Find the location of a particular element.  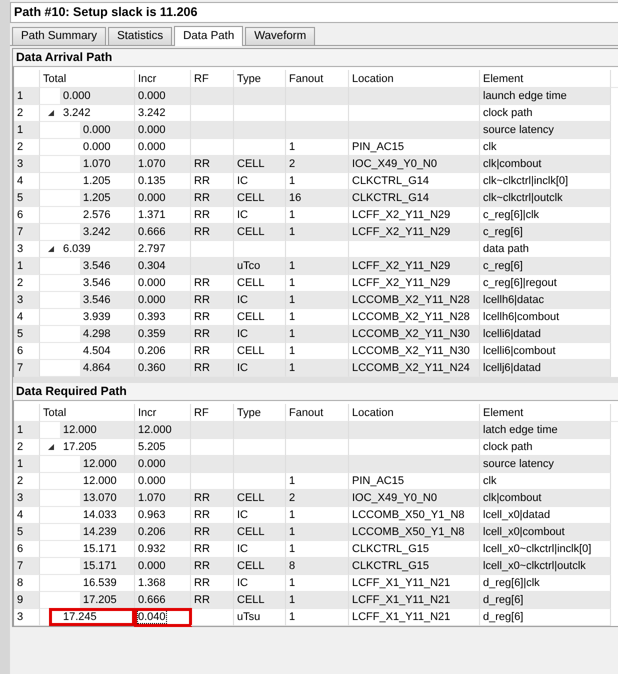

location-cell: LCFF_X2_Y11_N29 is located at coordinates (414, 232).